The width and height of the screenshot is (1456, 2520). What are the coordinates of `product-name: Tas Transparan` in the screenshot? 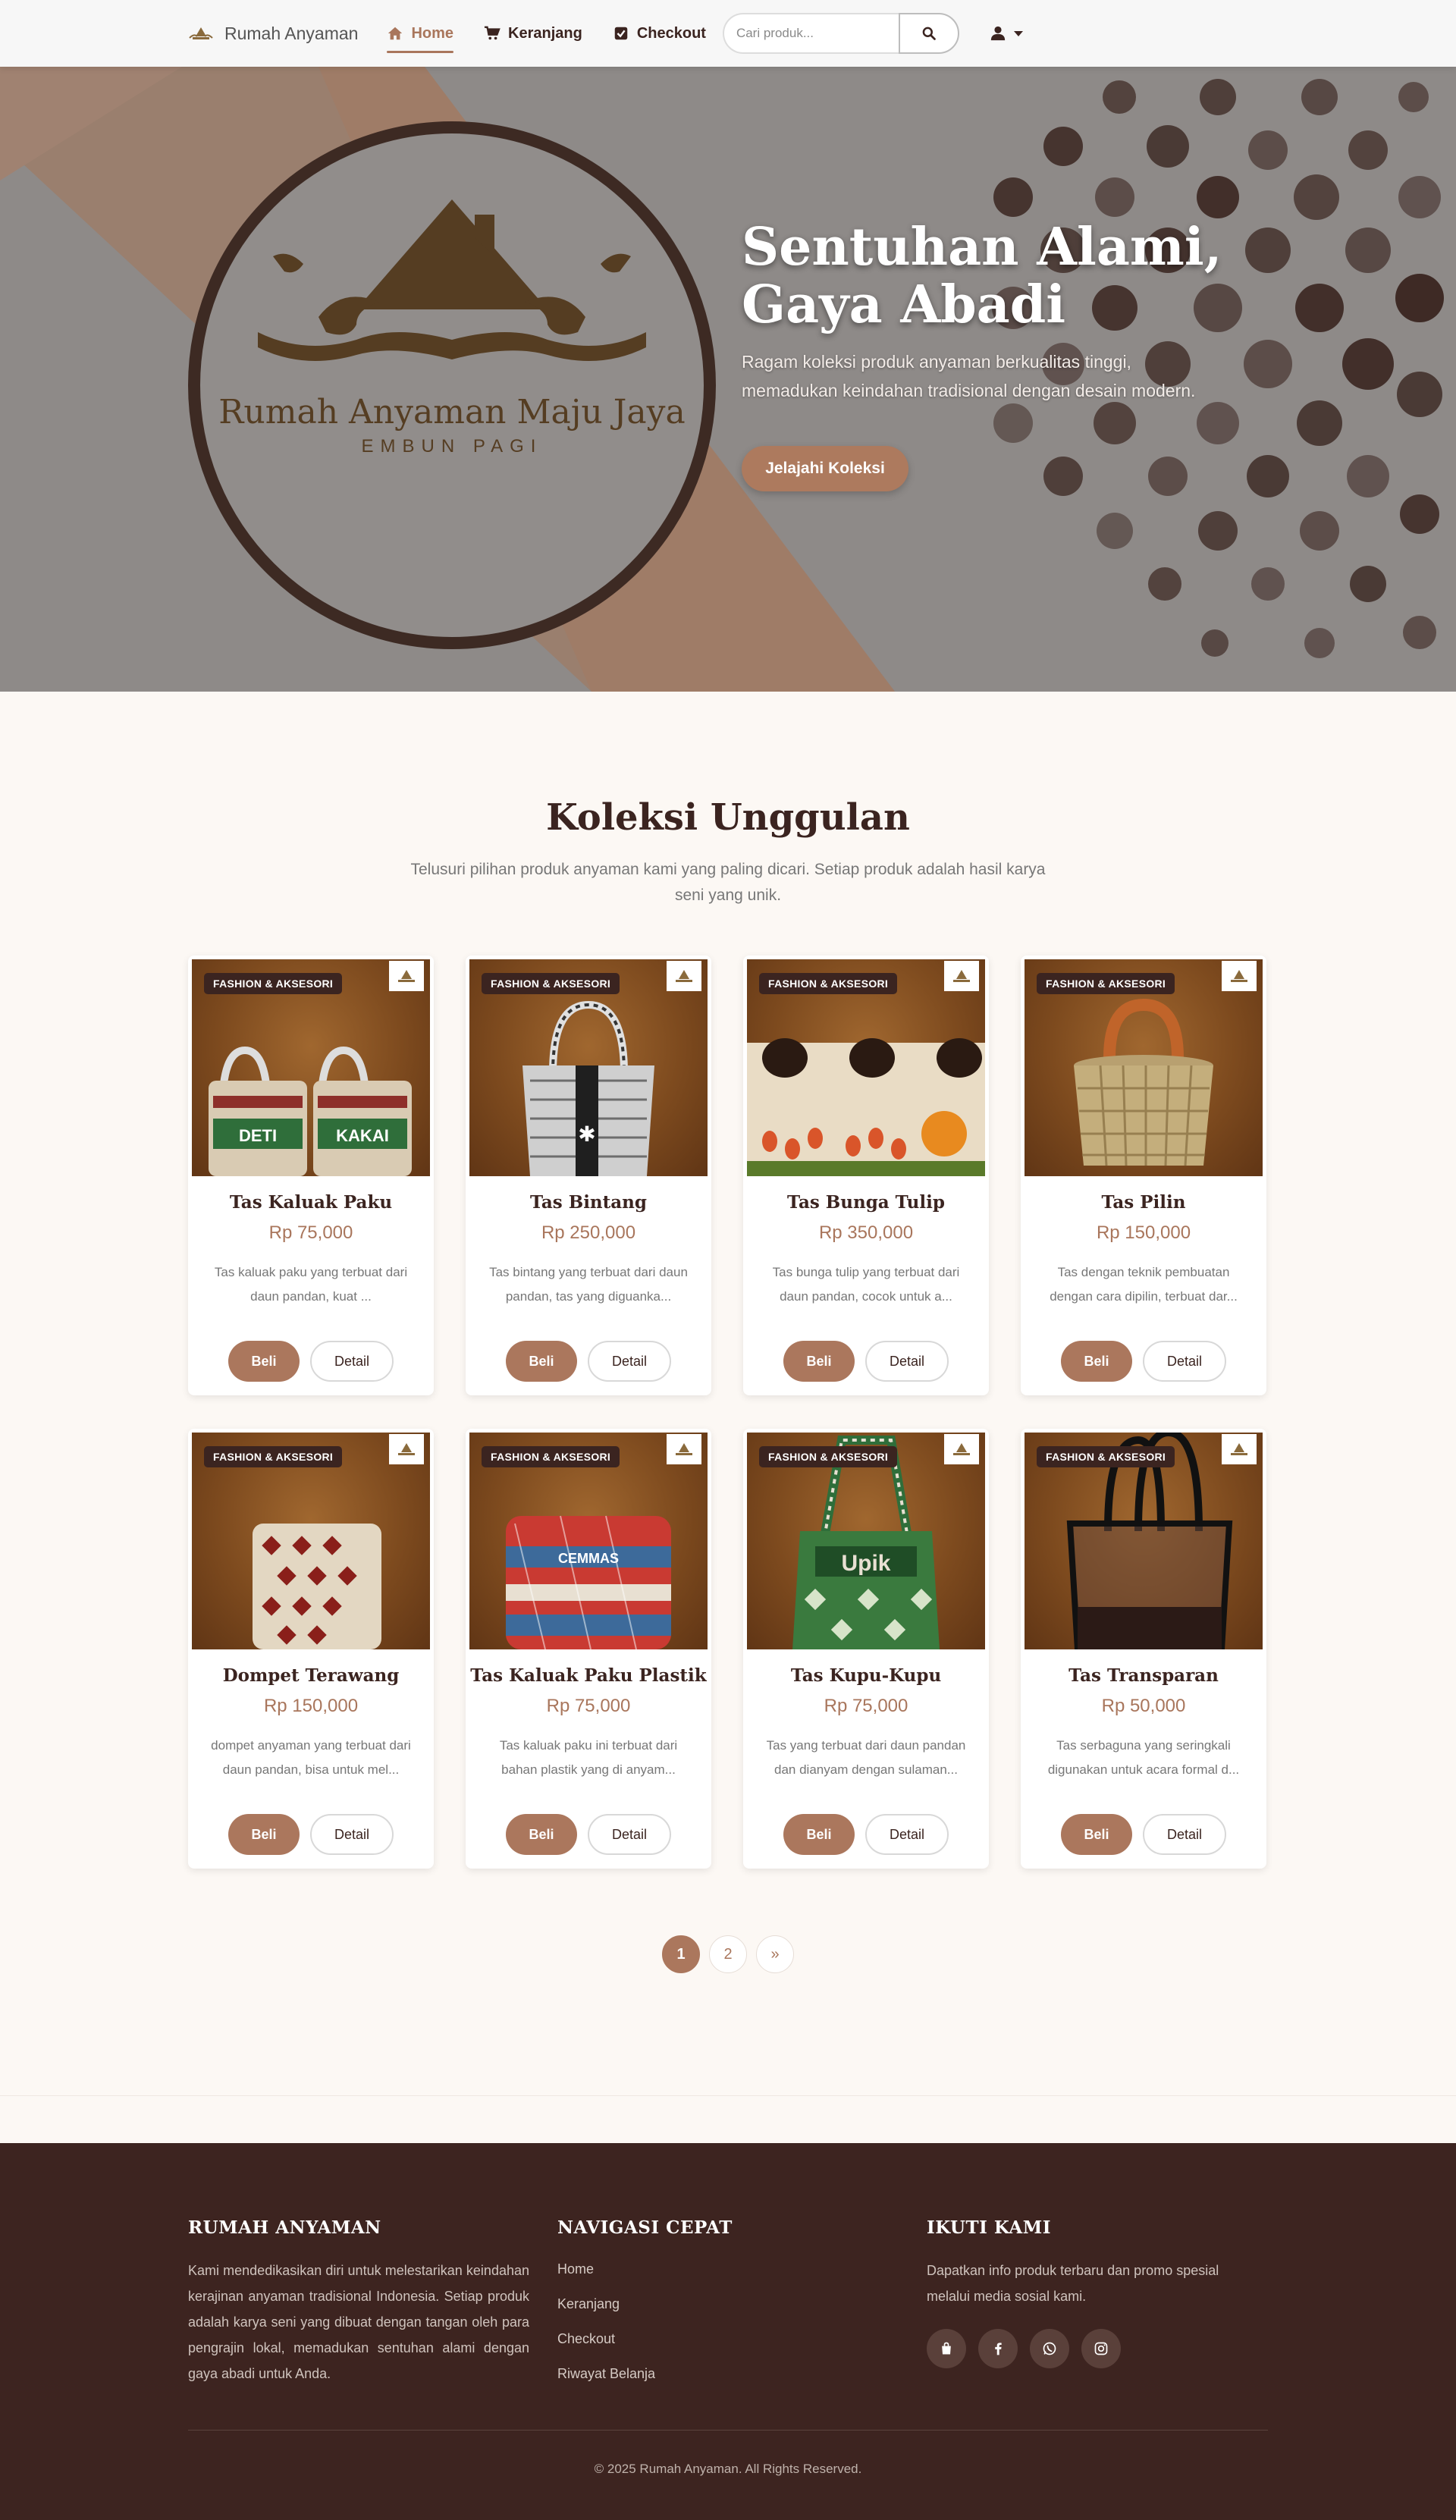 It's located at (1143, 1675).